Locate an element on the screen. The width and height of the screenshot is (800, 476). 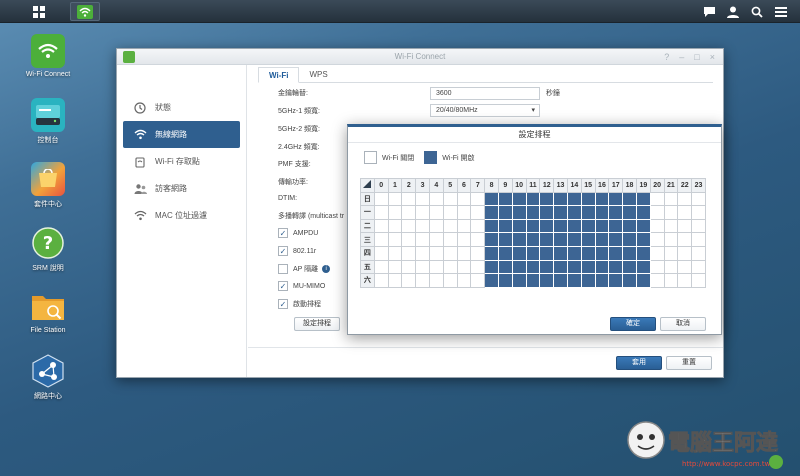
80211r-checkbox: ✓ 802.11r is located at coordinates (297, 251).